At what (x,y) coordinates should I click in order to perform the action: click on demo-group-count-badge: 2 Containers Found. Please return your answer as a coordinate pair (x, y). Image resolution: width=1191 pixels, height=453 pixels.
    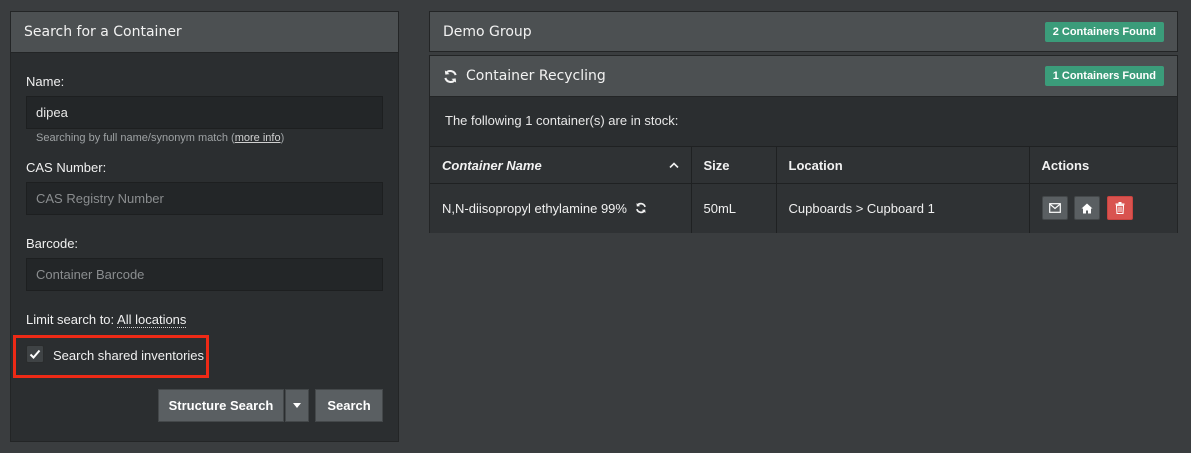
    Looking at the image, I should click on (1104, 31).